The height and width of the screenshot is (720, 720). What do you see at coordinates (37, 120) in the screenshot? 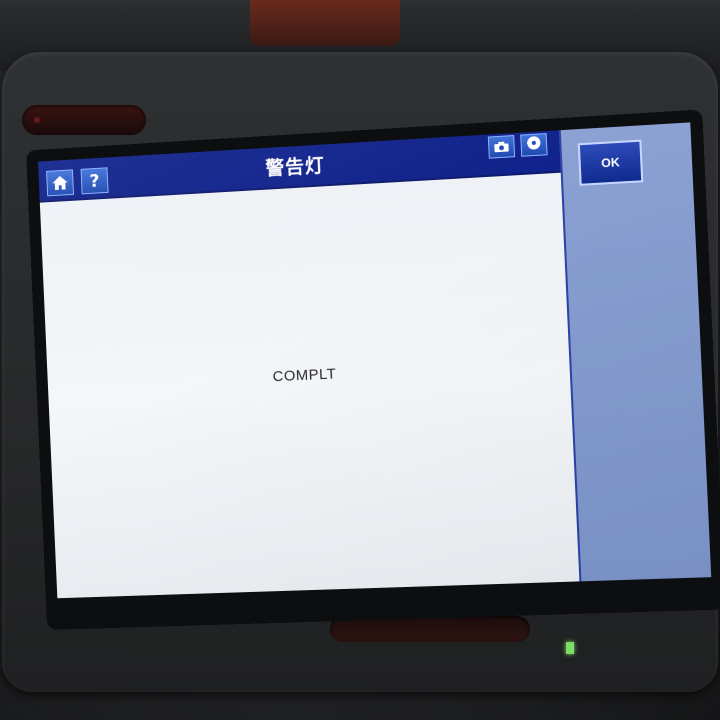
I see `device-indicator-dot` at bounding box center [37, 120].